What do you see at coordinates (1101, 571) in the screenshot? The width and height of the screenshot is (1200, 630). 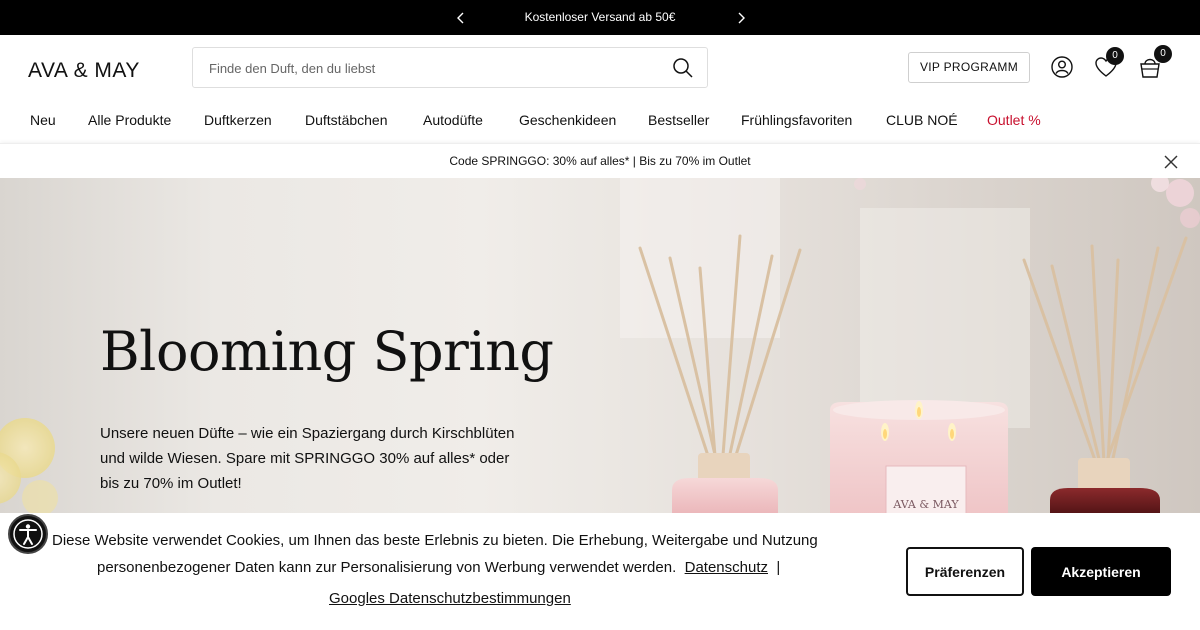 I see `accept-cookies-button: Akzeptieren` at bounding box center [1101, 571].